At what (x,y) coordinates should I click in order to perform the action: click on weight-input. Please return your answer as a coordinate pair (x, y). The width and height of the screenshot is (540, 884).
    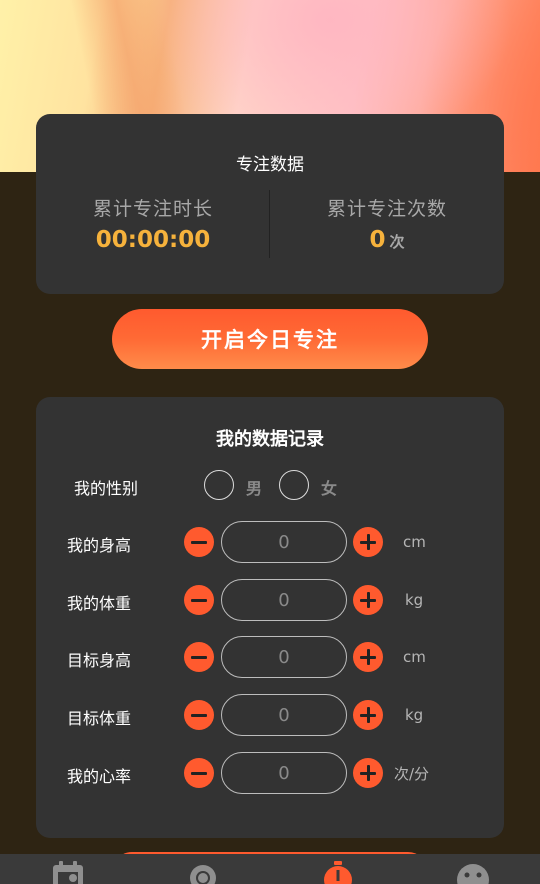
    Looking at the image, I should click on (284, 600).